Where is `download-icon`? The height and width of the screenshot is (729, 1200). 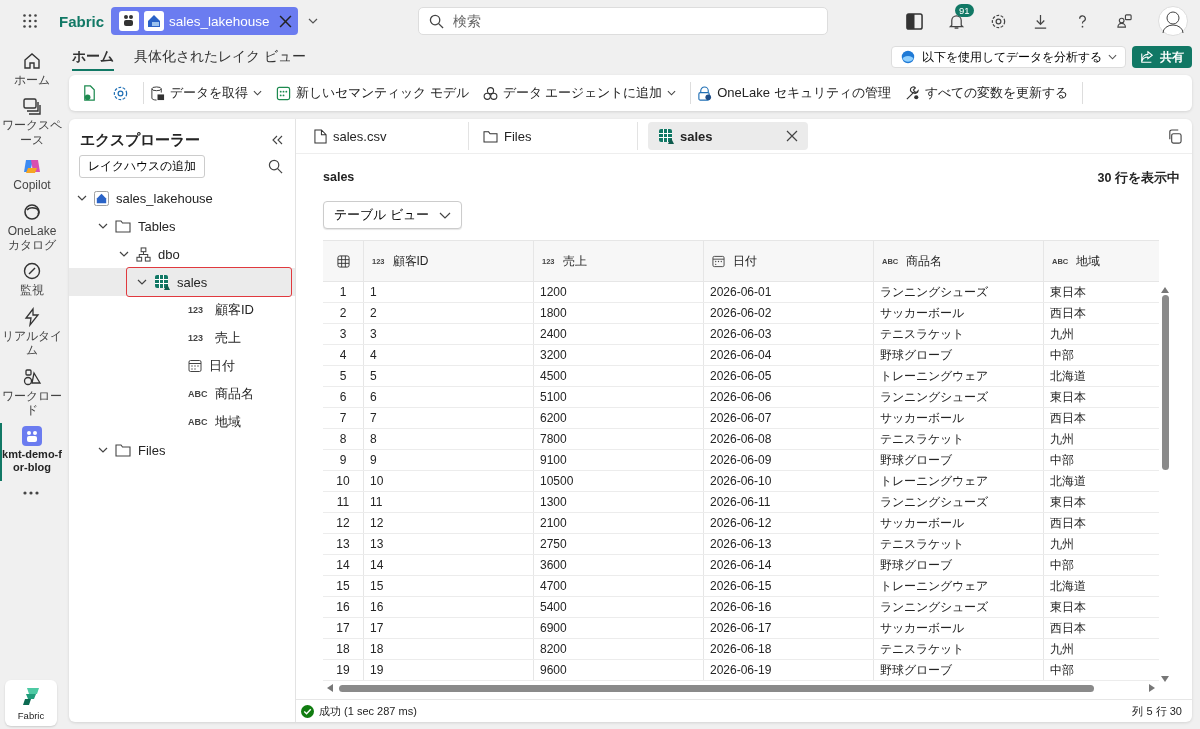 download-icon is located at coordinates (1040, 21).